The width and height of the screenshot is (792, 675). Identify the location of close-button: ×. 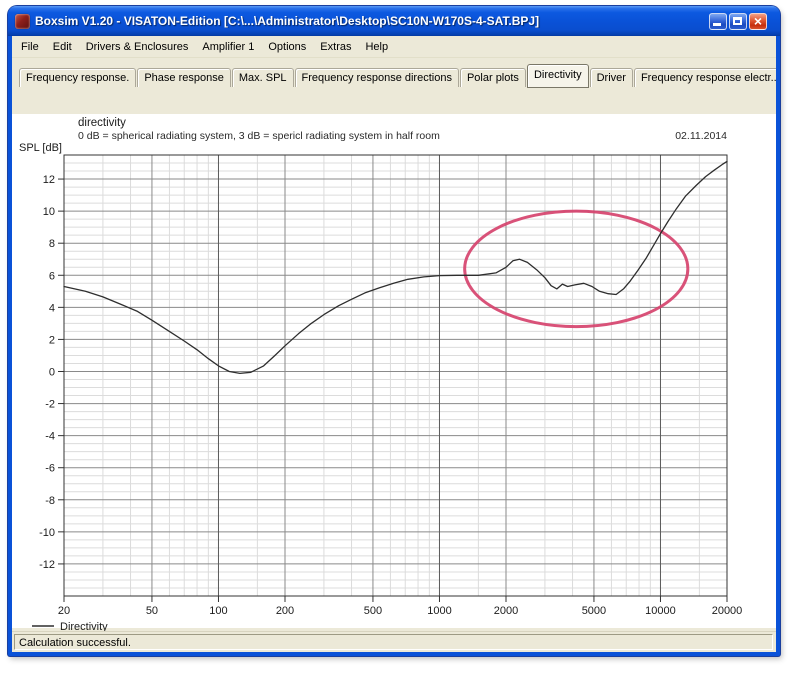
(758, 21).